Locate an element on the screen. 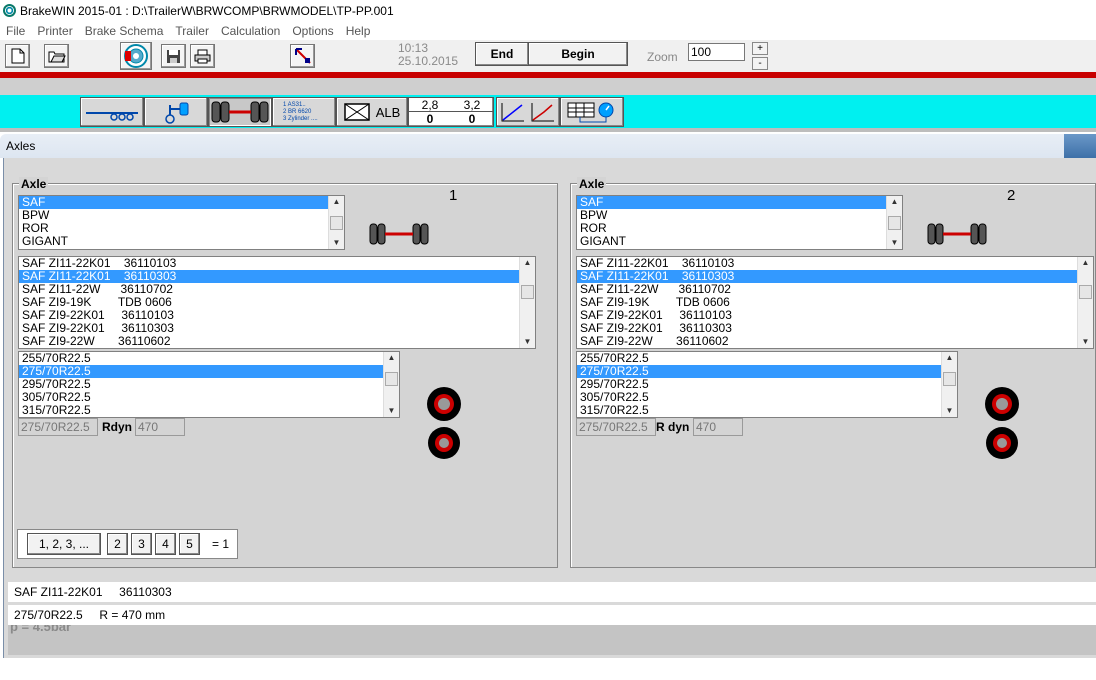  main-toolbar: 10:13 25.10.2015 End Begin Zoom + - is located at coordinates (548, 56).